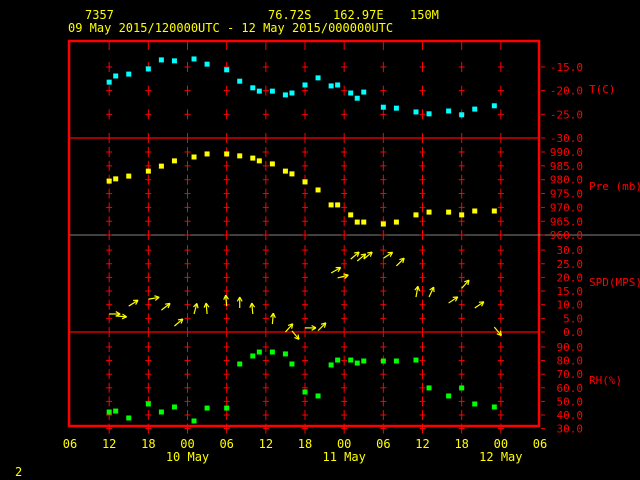 The width and height of the screenshot is (640, 480). I want to click on station-lon: 162.97E, so click(358, 15).